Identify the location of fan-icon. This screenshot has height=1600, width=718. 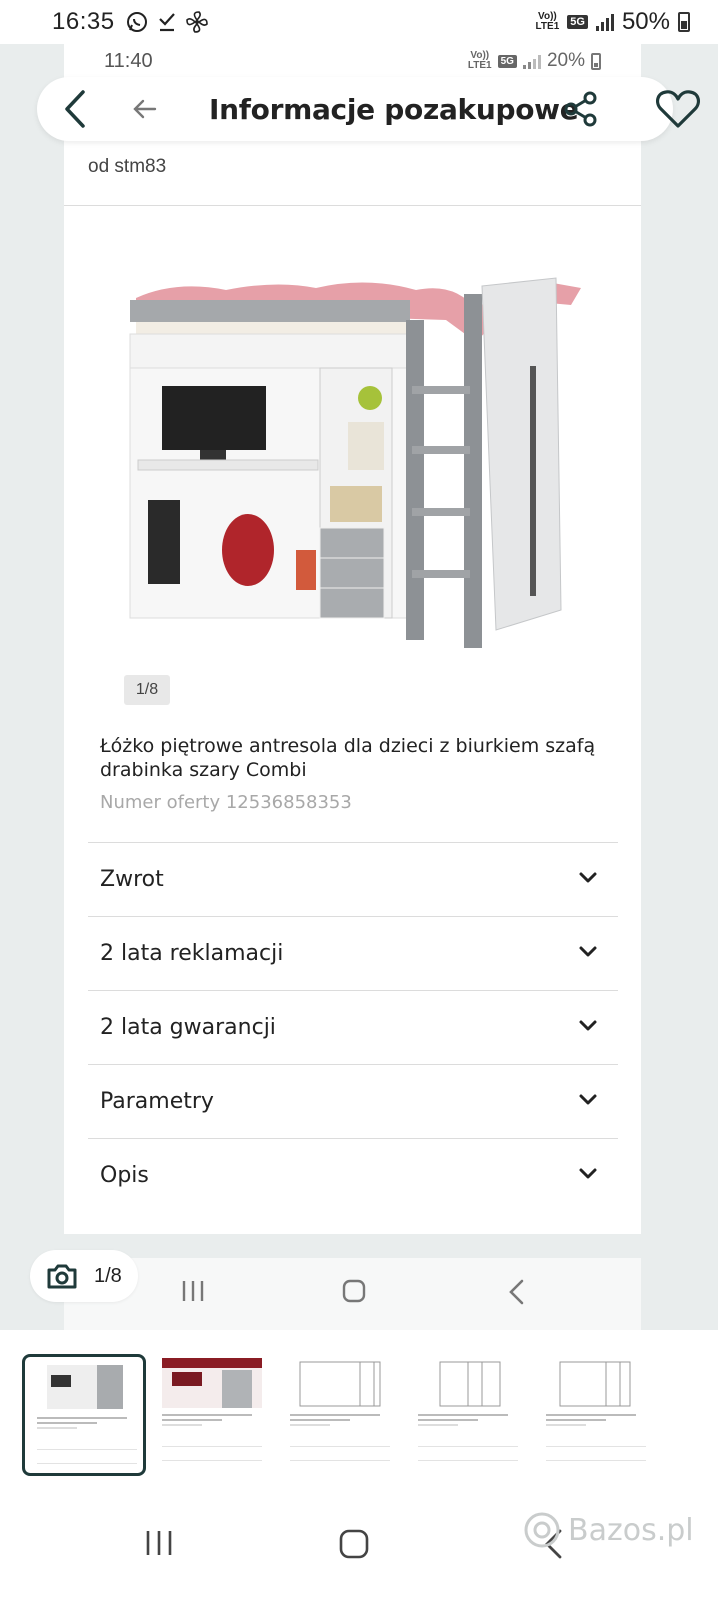
(196, 22).